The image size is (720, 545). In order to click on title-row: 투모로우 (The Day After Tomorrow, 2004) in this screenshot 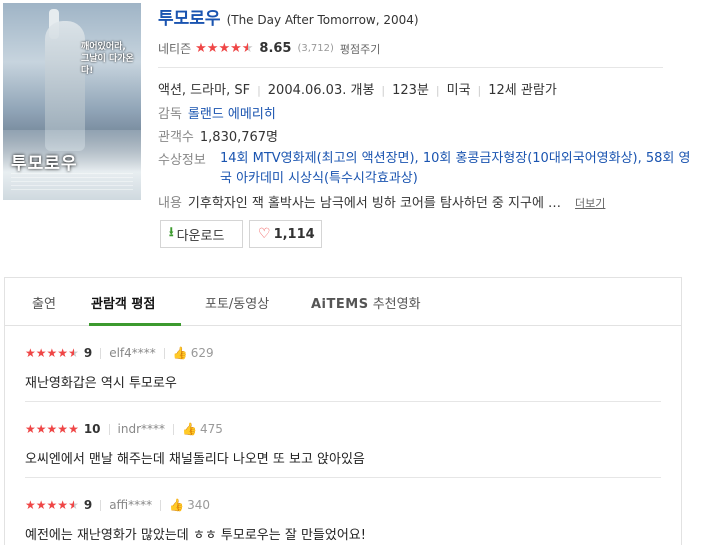, I will do `click(288, 16)`.